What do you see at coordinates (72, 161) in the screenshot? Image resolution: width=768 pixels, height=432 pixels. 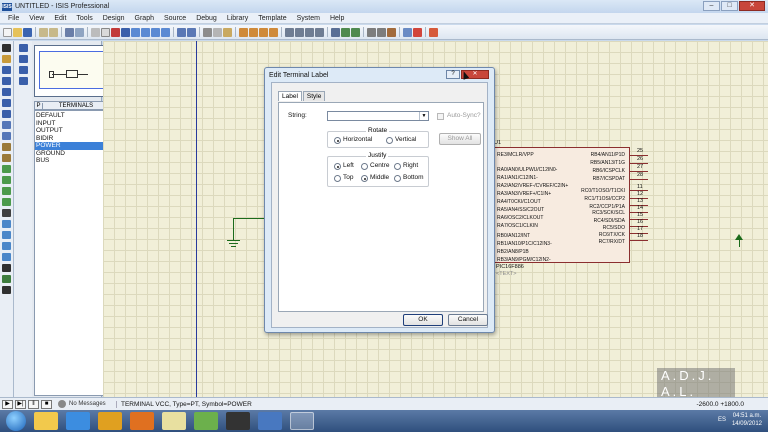 I see `terminal-item-bus: BUS` at bounding box center [72, 161].